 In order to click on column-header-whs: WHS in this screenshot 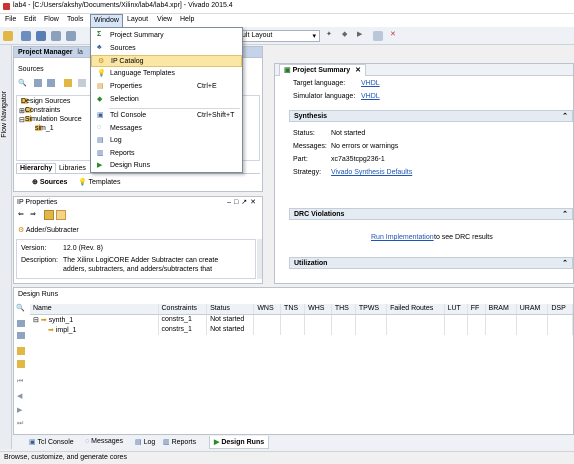, I will do `click(318, 309)`.